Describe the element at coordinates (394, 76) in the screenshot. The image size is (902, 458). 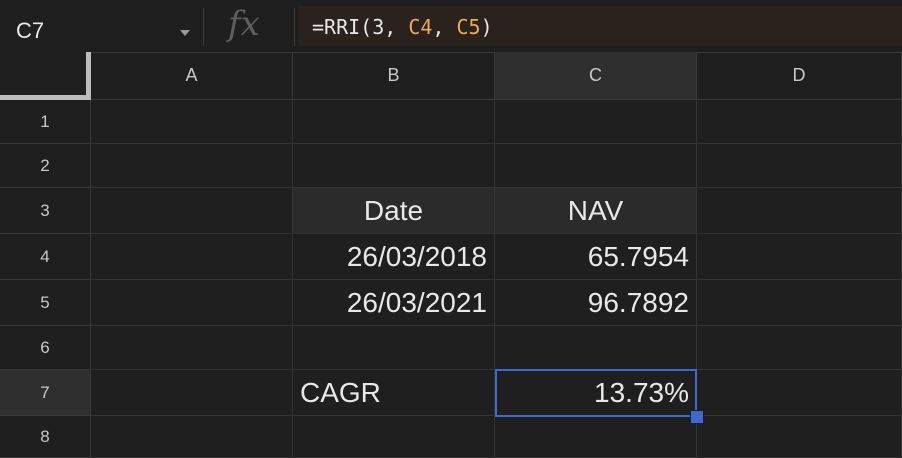
I see `column-header-b: B` at that location.